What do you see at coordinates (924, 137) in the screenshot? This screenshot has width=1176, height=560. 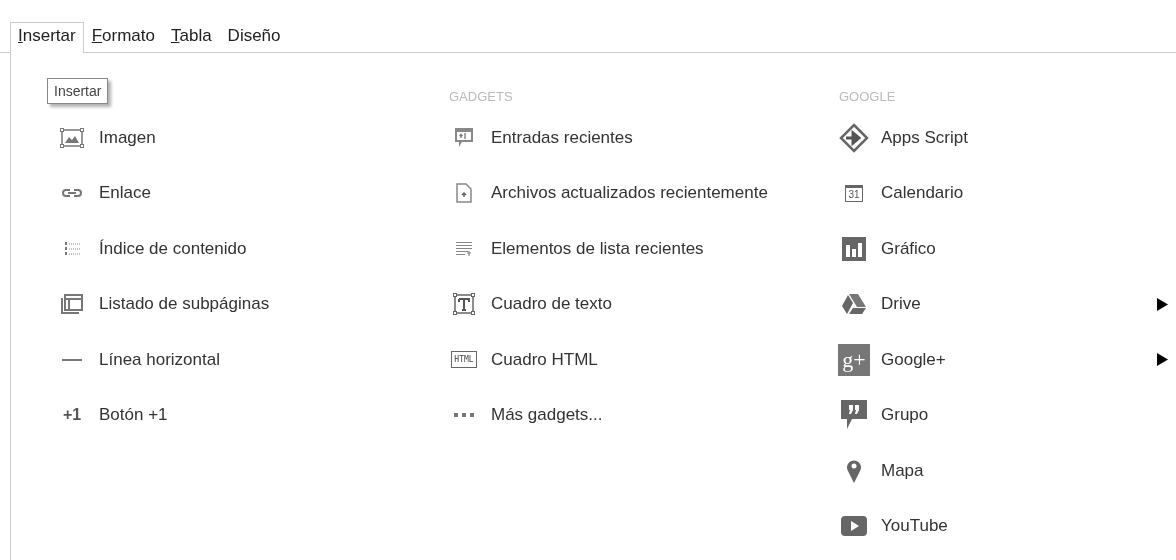 I see `menu-item: Apps Script` at bounding box center [924, 137].